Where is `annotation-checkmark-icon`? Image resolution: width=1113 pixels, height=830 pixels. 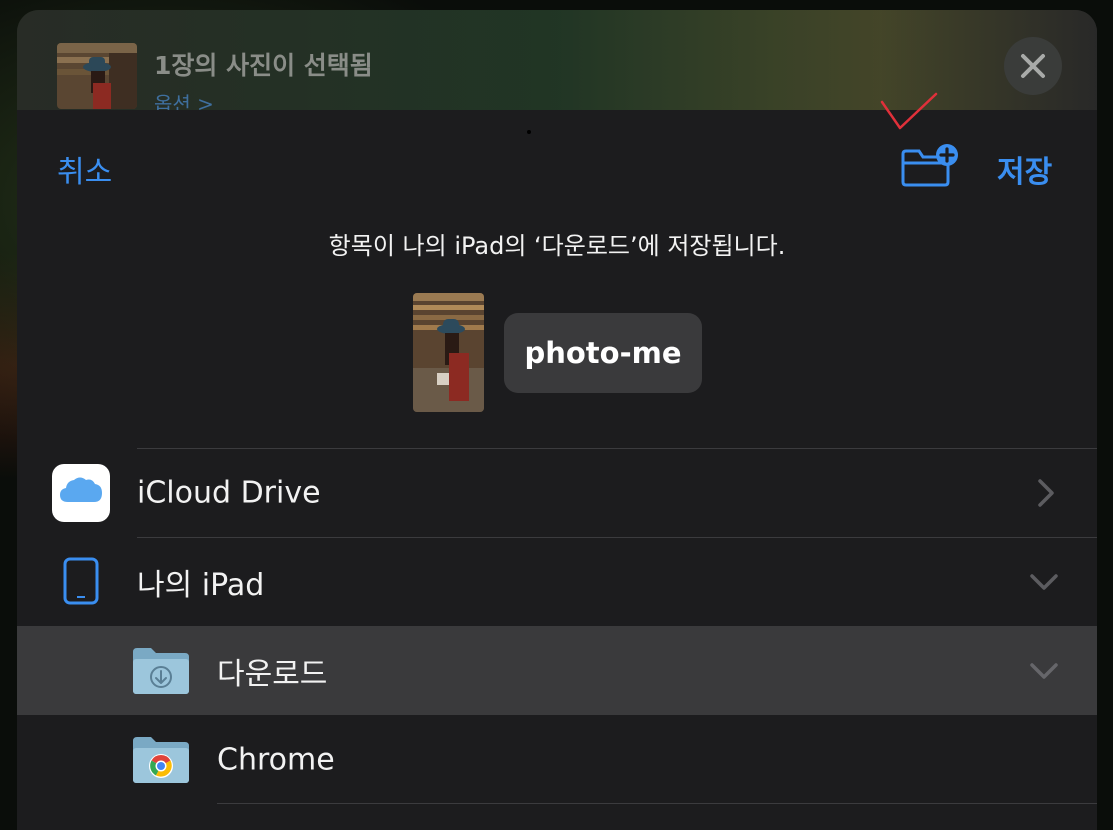
annotation-checkmark-icon is located at coordinates (909, 111).